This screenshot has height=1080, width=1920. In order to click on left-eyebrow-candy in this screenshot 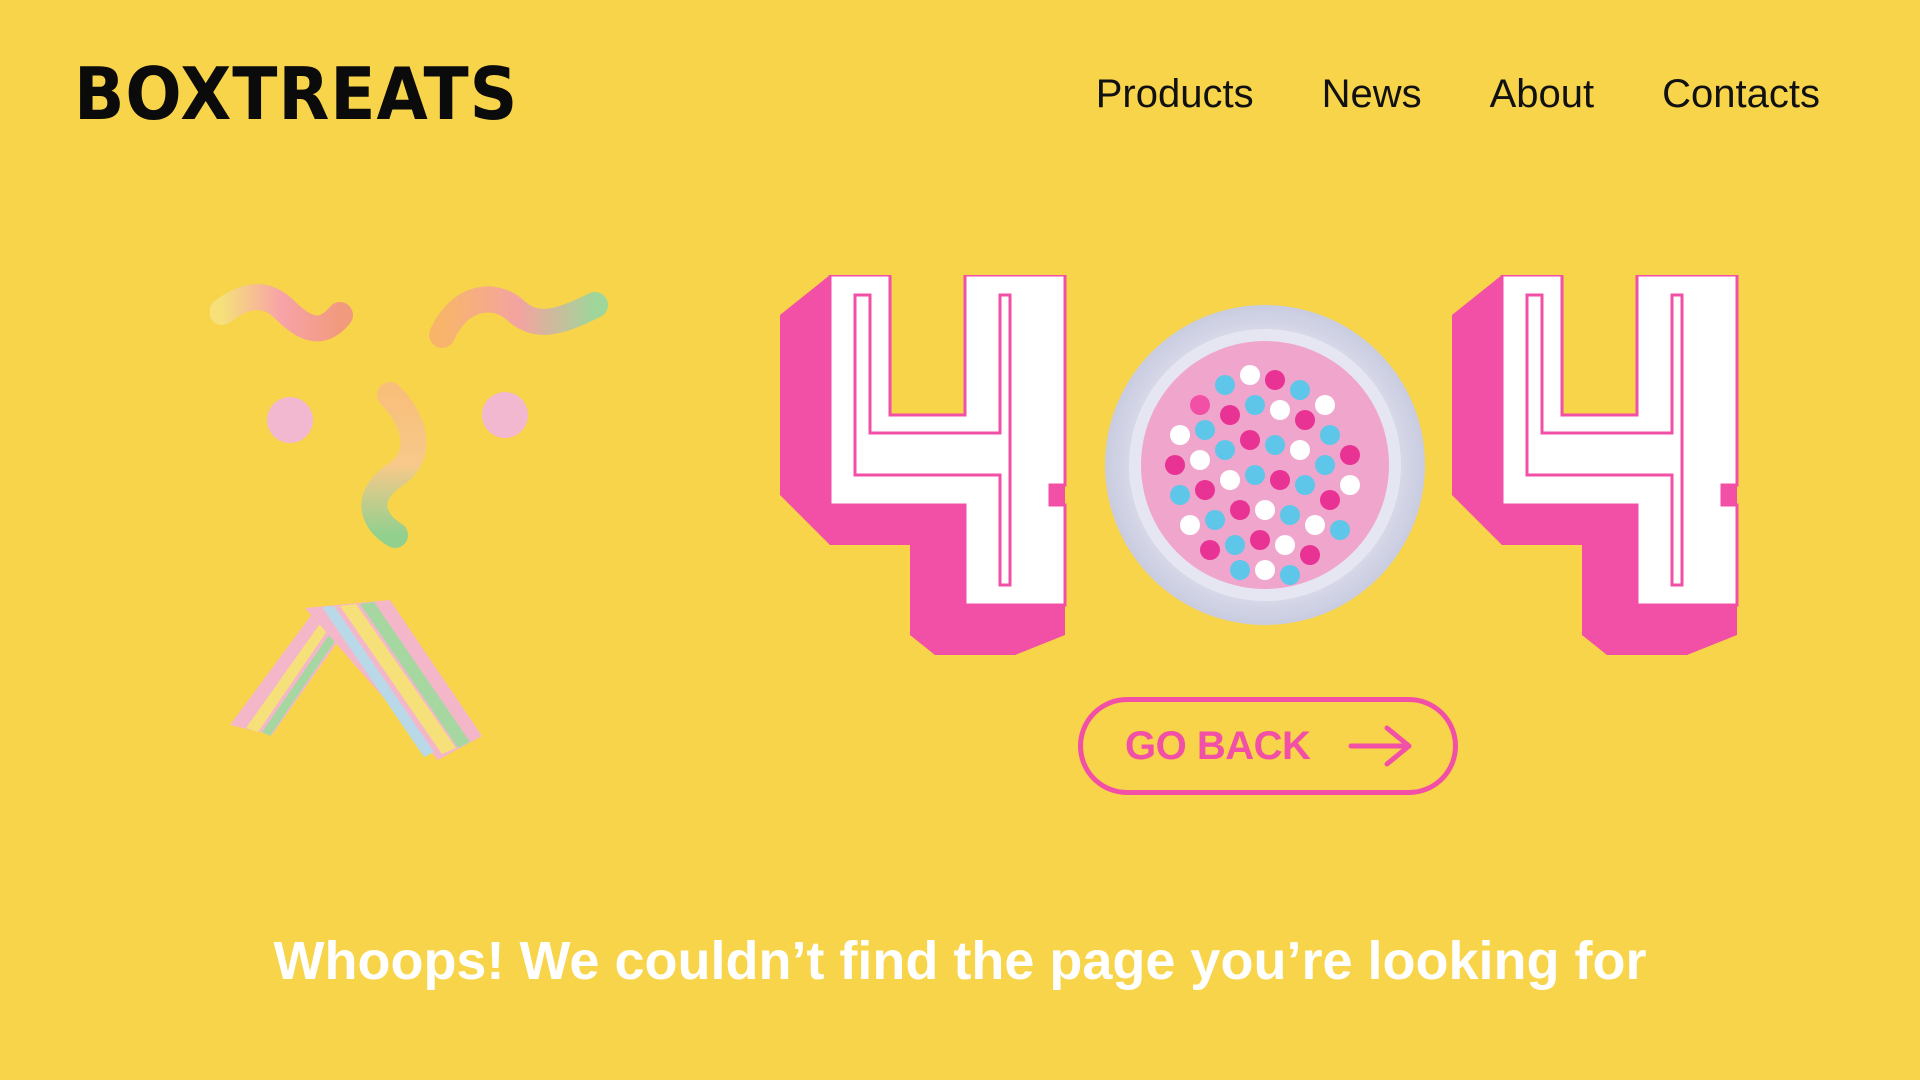, I will do `click(281, 313)`.